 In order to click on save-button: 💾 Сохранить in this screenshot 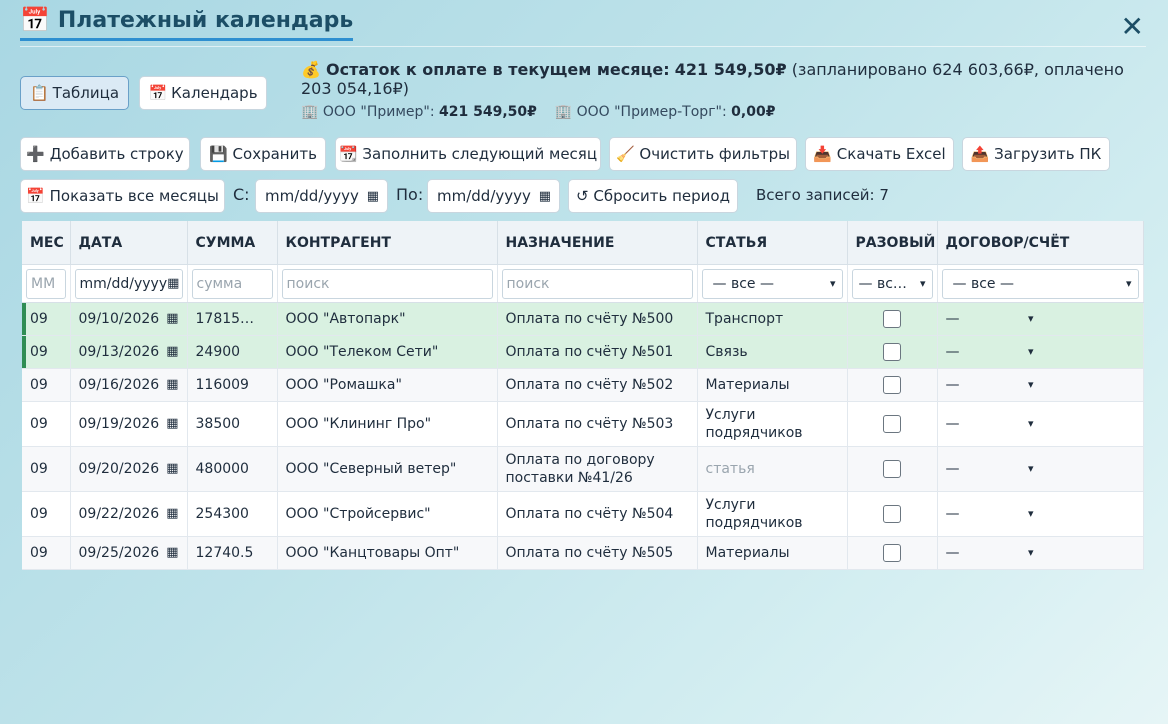, I will do `click(263, 154)`.